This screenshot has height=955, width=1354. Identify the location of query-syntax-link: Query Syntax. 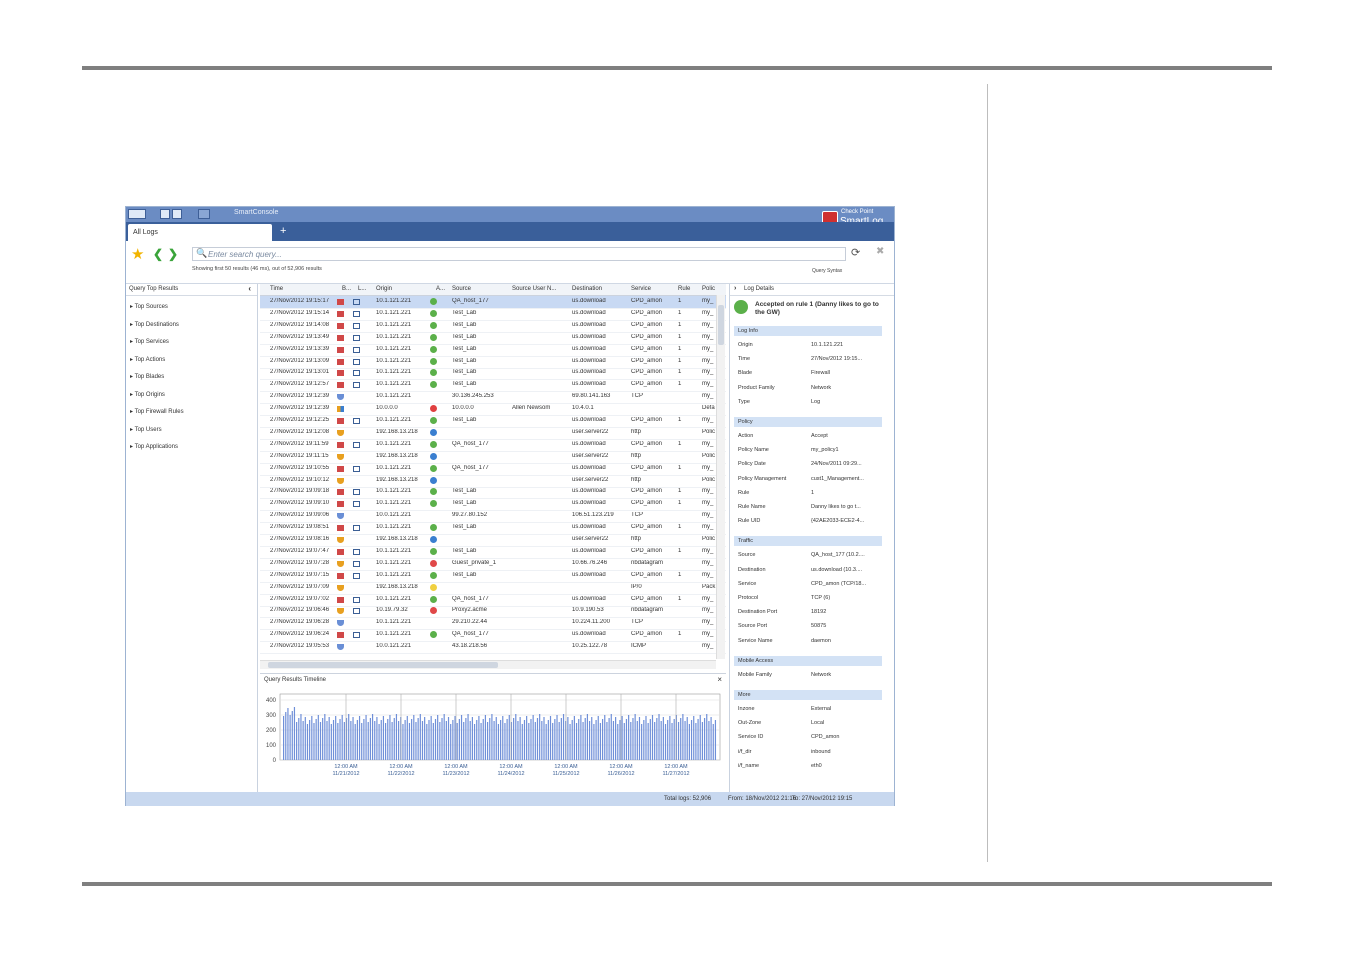
(827, 271).